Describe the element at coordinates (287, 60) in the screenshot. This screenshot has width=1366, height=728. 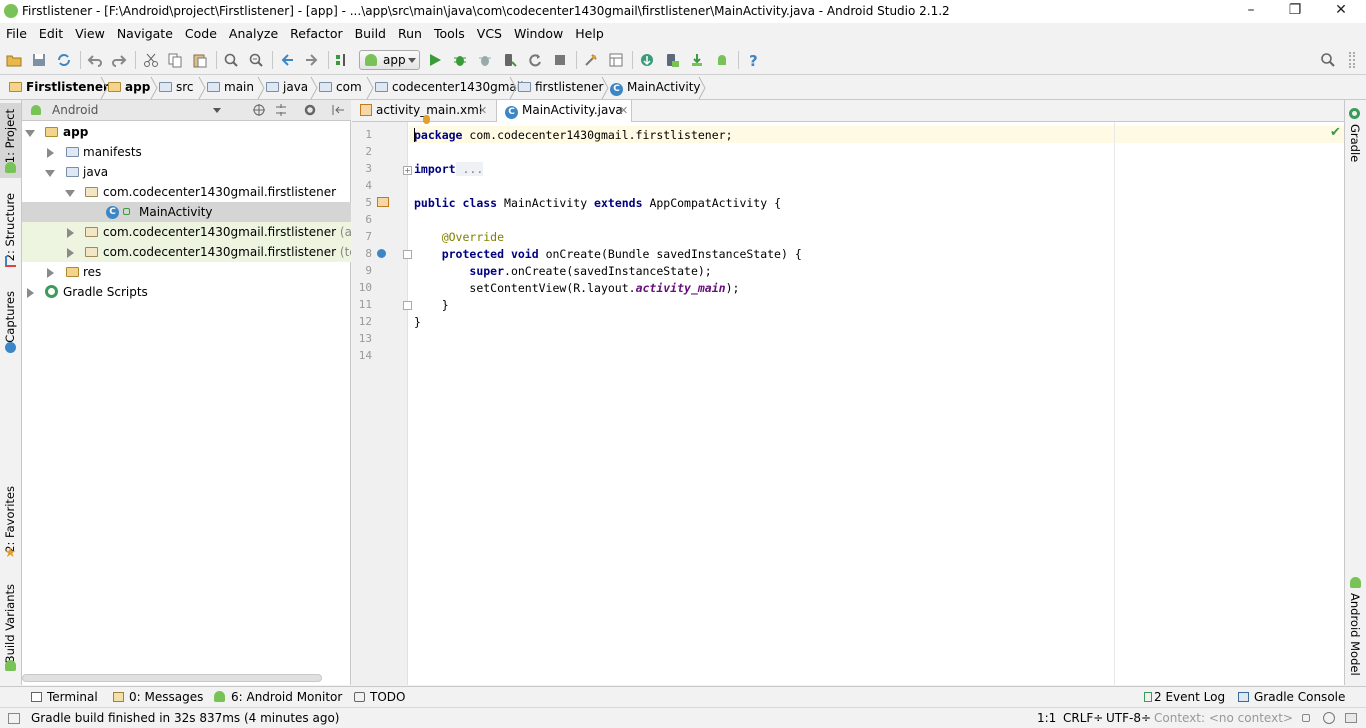
I see `back-icon` at that location.